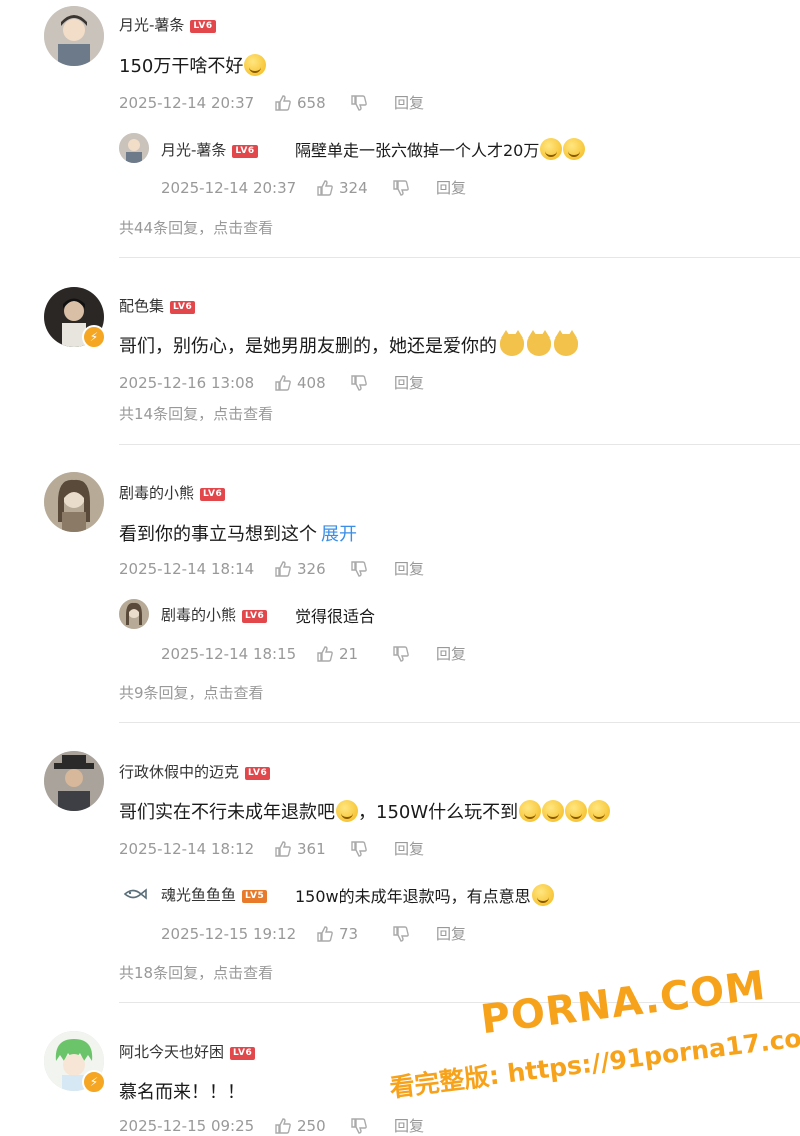 This screenshot has height=1136, width=800. Describe the element at coordinates (313, 187) in the screenshot. I see `reply-meta: 2025-12-14 20:37 324 回复` at that location.